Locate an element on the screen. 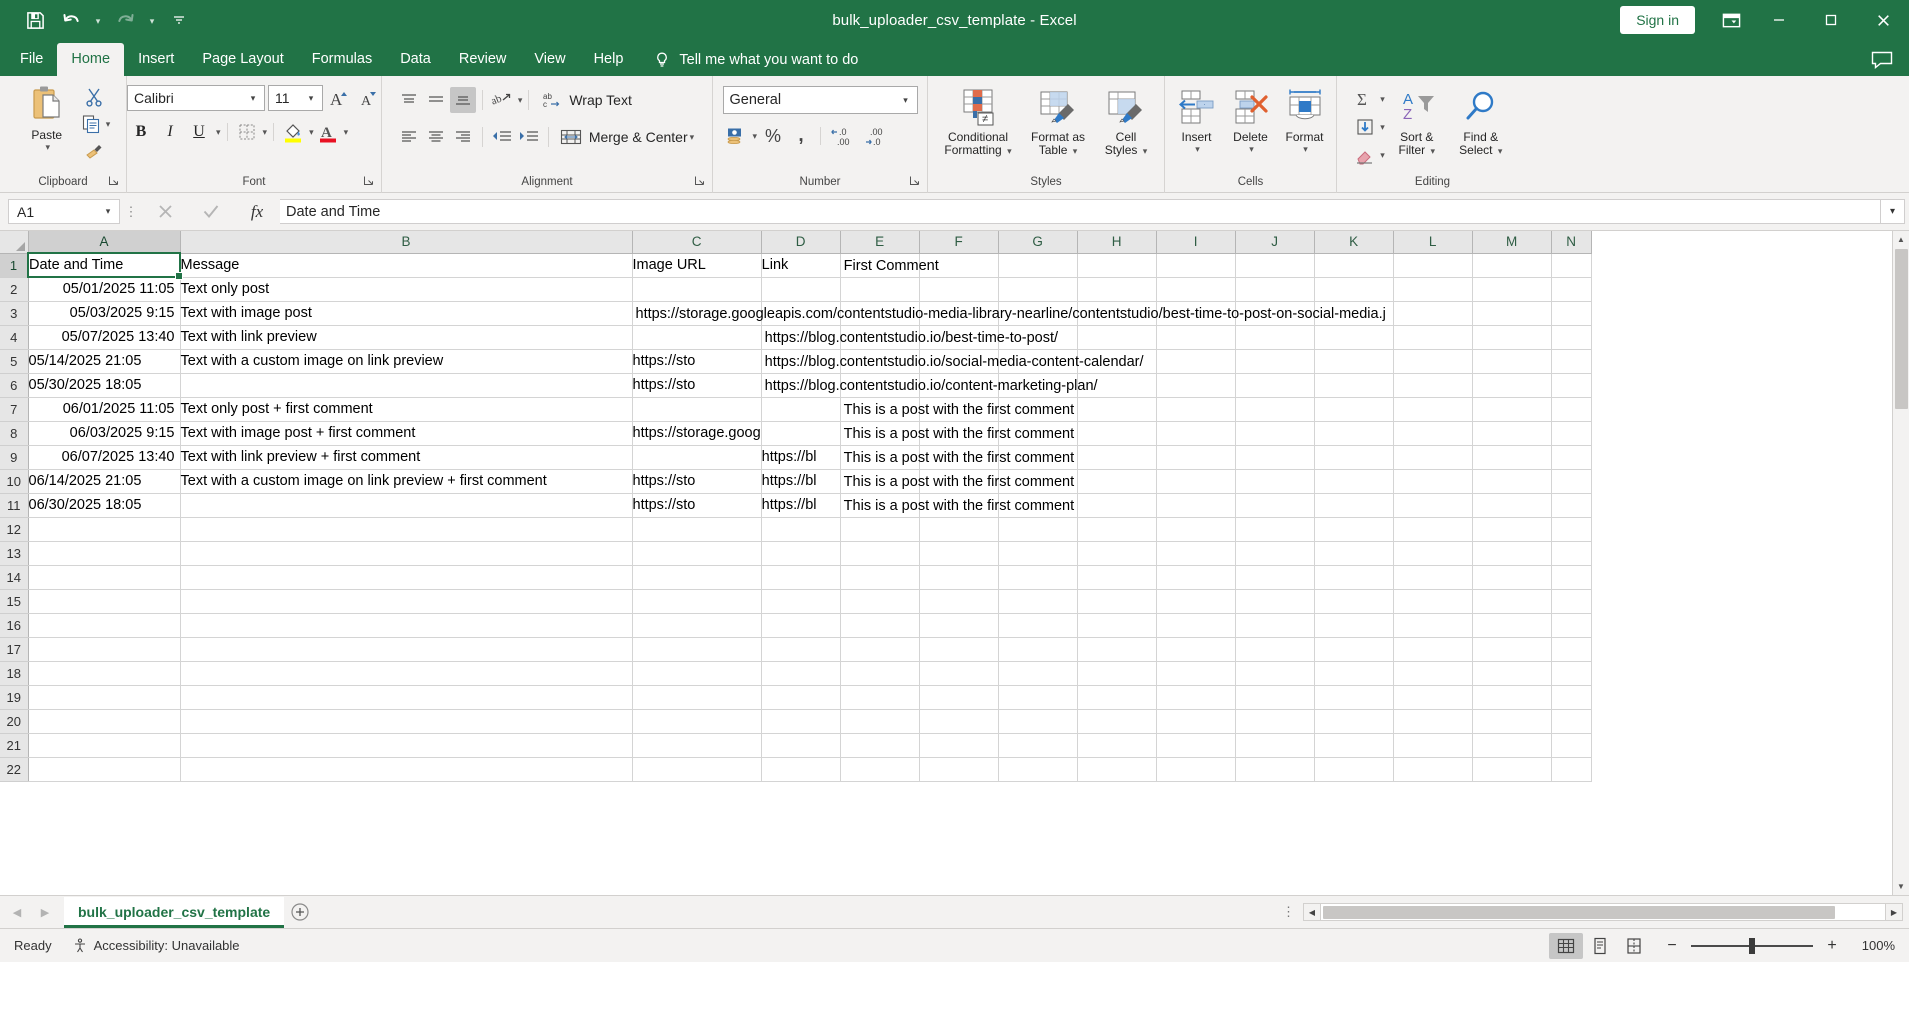 This screenshot has width=1909, height=1013. cell-M17 is located at coordinates (1512, 649).